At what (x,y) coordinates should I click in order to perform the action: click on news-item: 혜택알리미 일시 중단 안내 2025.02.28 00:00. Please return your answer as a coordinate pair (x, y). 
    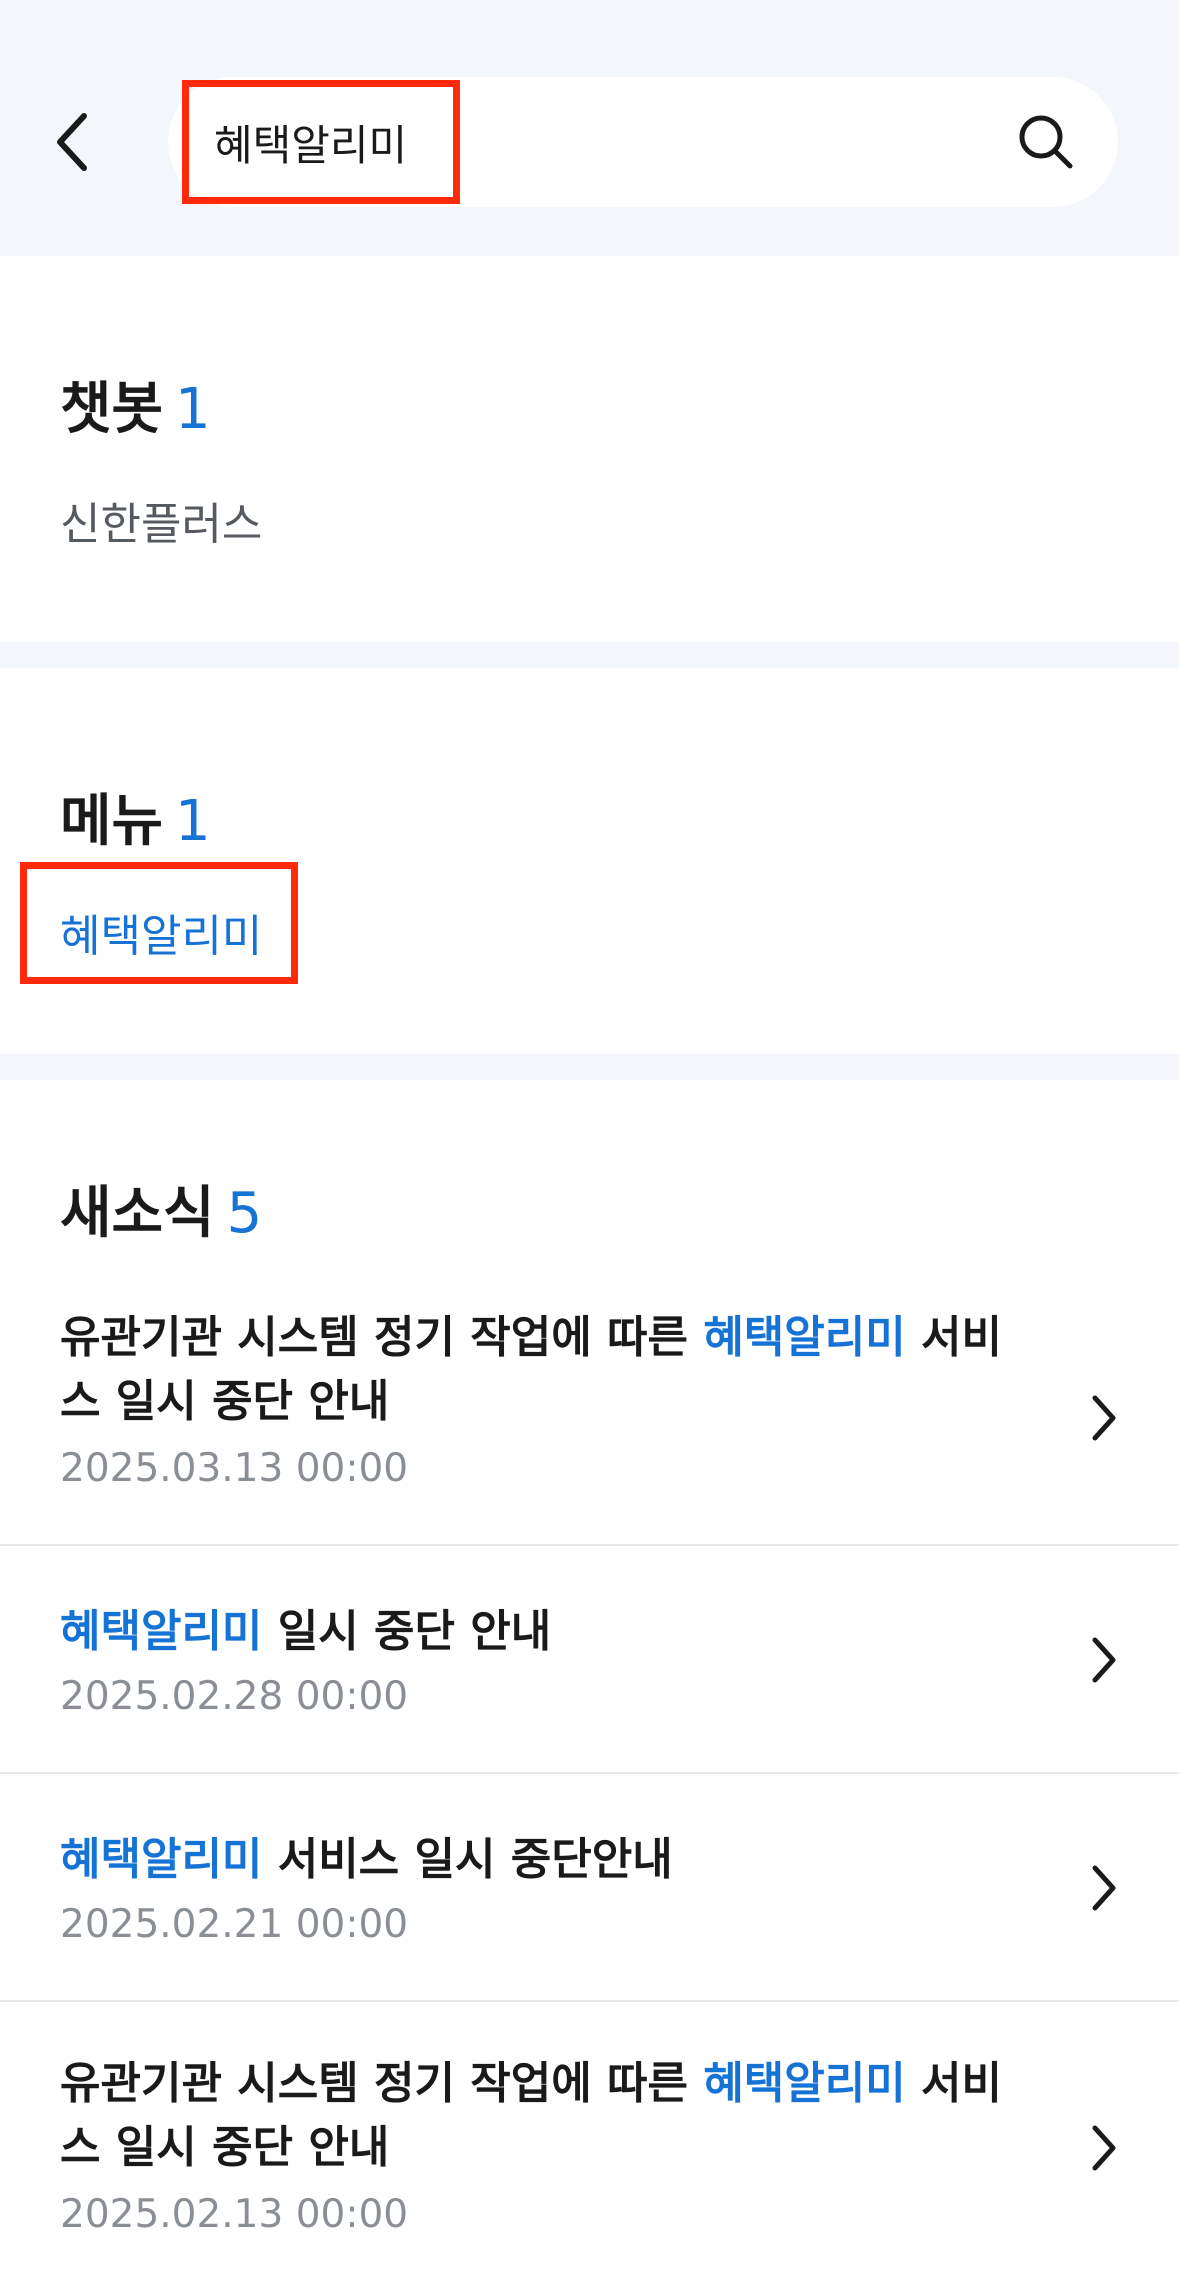
    Looking at the image, I should click on (589, 1660).